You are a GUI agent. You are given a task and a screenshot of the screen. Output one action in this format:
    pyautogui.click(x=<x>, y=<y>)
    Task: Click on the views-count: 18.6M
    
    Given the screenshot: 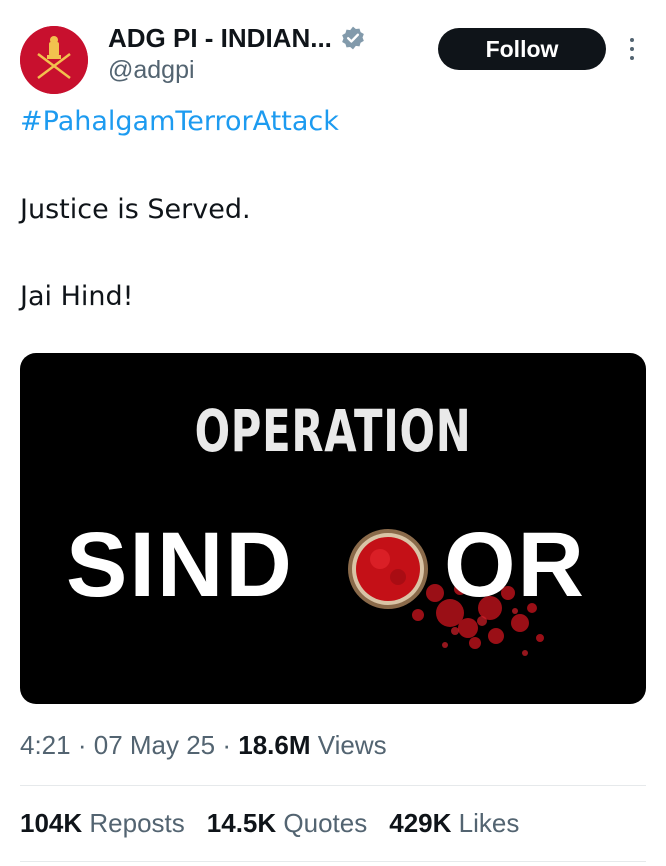 What is the action you would take?
    pyautogui.click(x=274, y=745)
    